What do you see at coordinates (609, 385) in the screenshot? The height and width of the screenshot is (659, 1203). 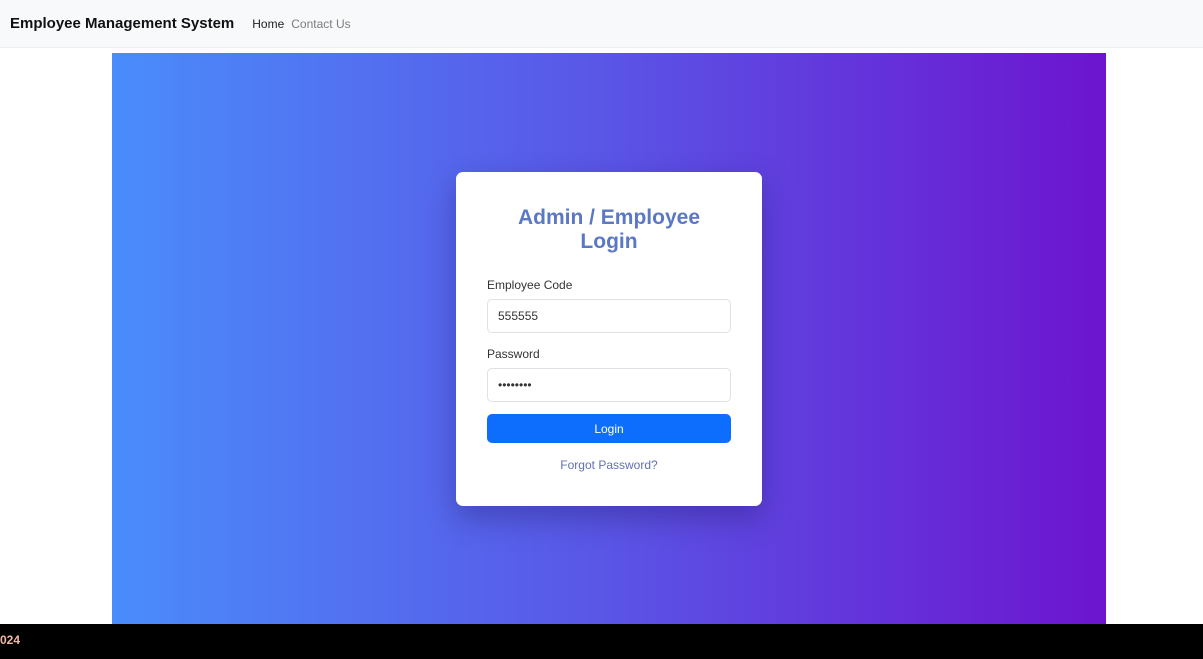 I see `password-input` at bounding box center [609, 385].